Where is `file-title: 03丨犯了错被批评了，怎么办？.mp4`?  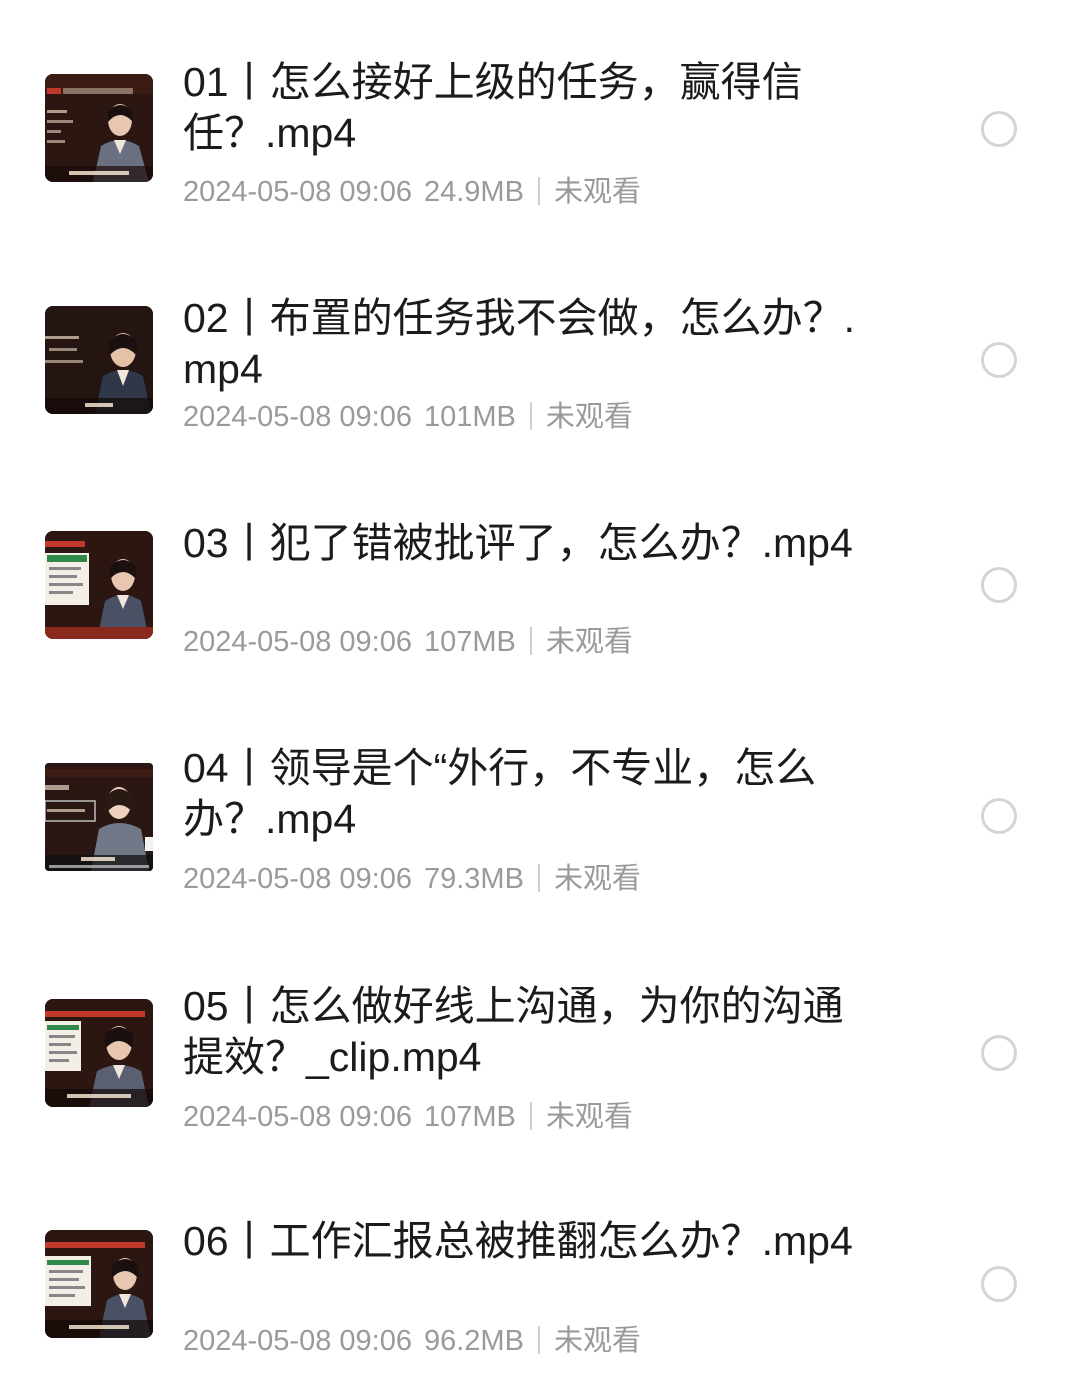 file-title: 03丨犯了错被批评了，怎么办？.mp4 is located at coordinates (518, 543).